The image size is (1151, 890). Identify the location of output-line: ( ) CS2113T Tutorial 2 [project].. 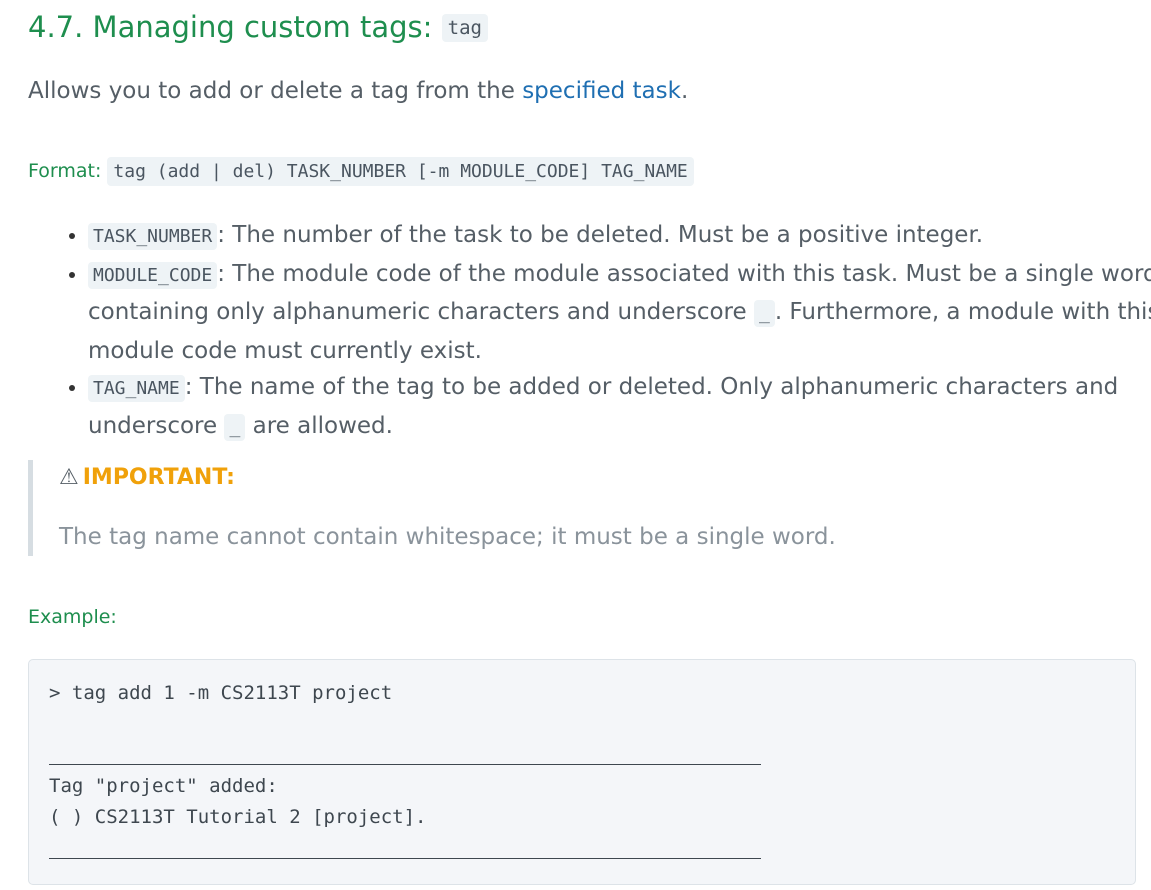
(238, 817).